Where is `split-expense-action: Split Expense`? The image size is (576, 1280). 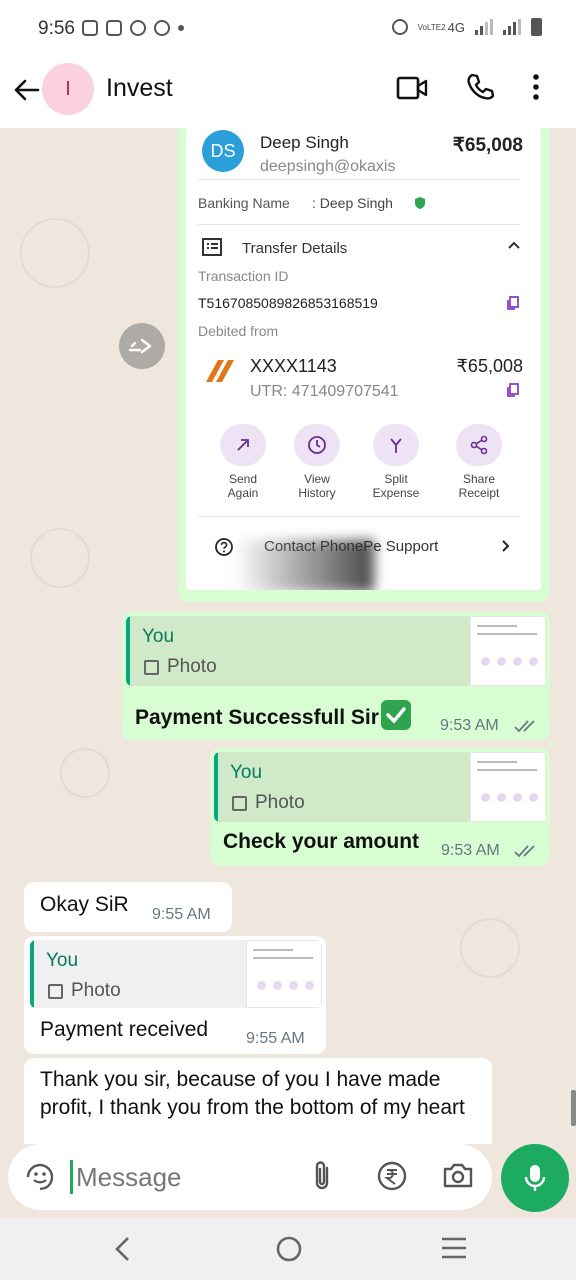
split-expense-action: Split Expense is located at coordinates (396, 462).